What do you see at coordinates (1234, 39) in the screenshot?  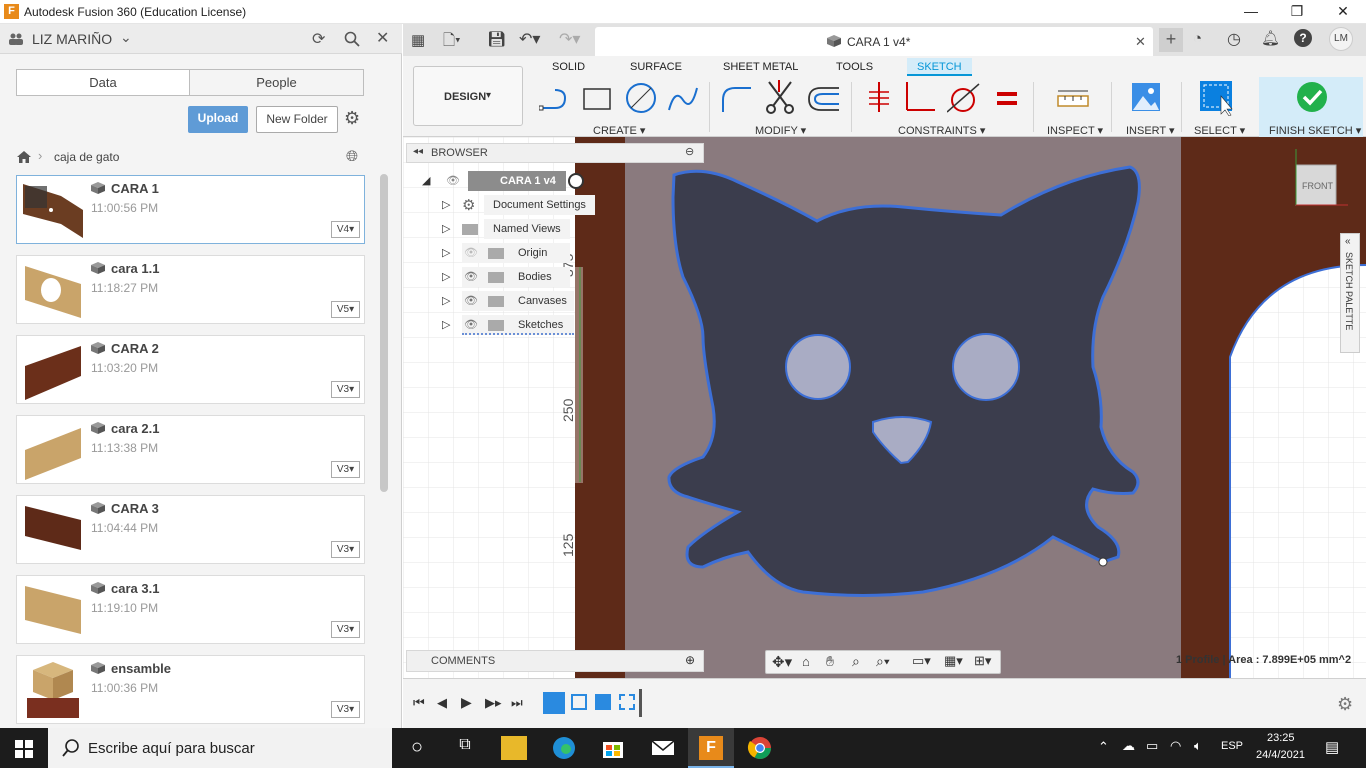 I see `job-status-icon: ◷` at bounding box center [1234, 39].